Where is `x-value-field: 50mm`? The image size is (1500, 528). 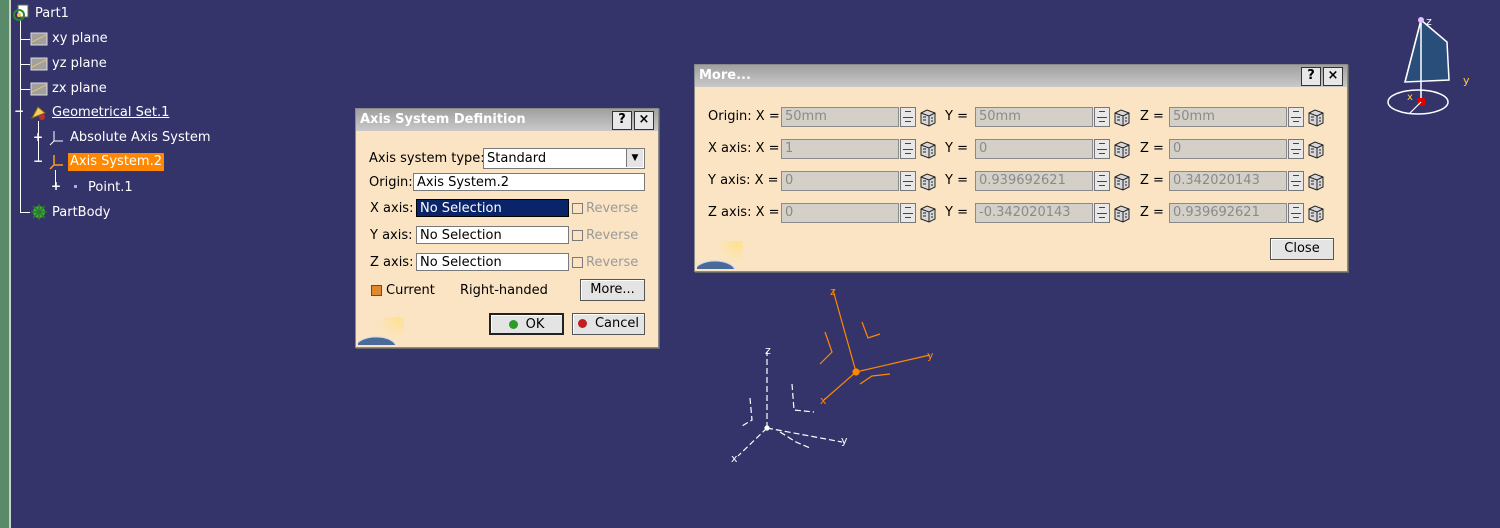 x-value-field: 50mm is located at coordinates (840, 117).